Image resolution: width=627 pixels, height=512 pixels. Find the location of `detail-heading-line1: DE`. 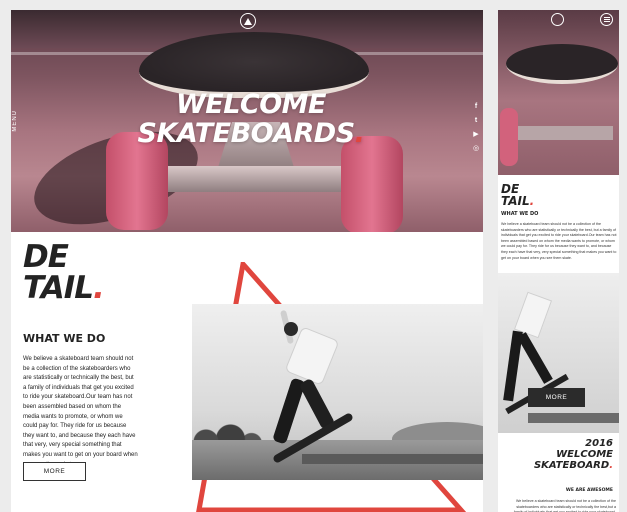

detail-heading-line1: DE is located at coordinates (46, 257).